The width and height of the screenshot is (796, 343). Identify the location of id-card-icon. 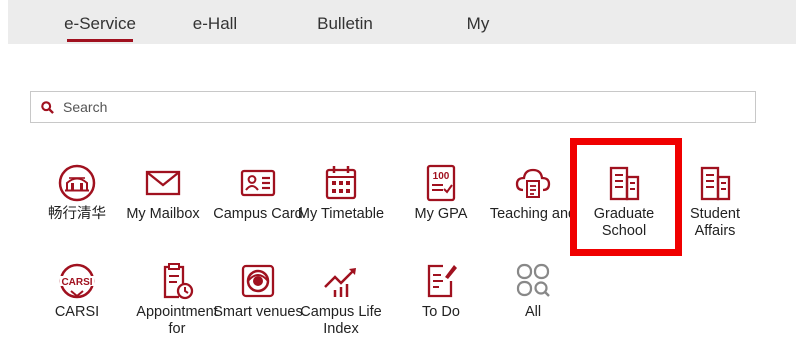
(258, 183).